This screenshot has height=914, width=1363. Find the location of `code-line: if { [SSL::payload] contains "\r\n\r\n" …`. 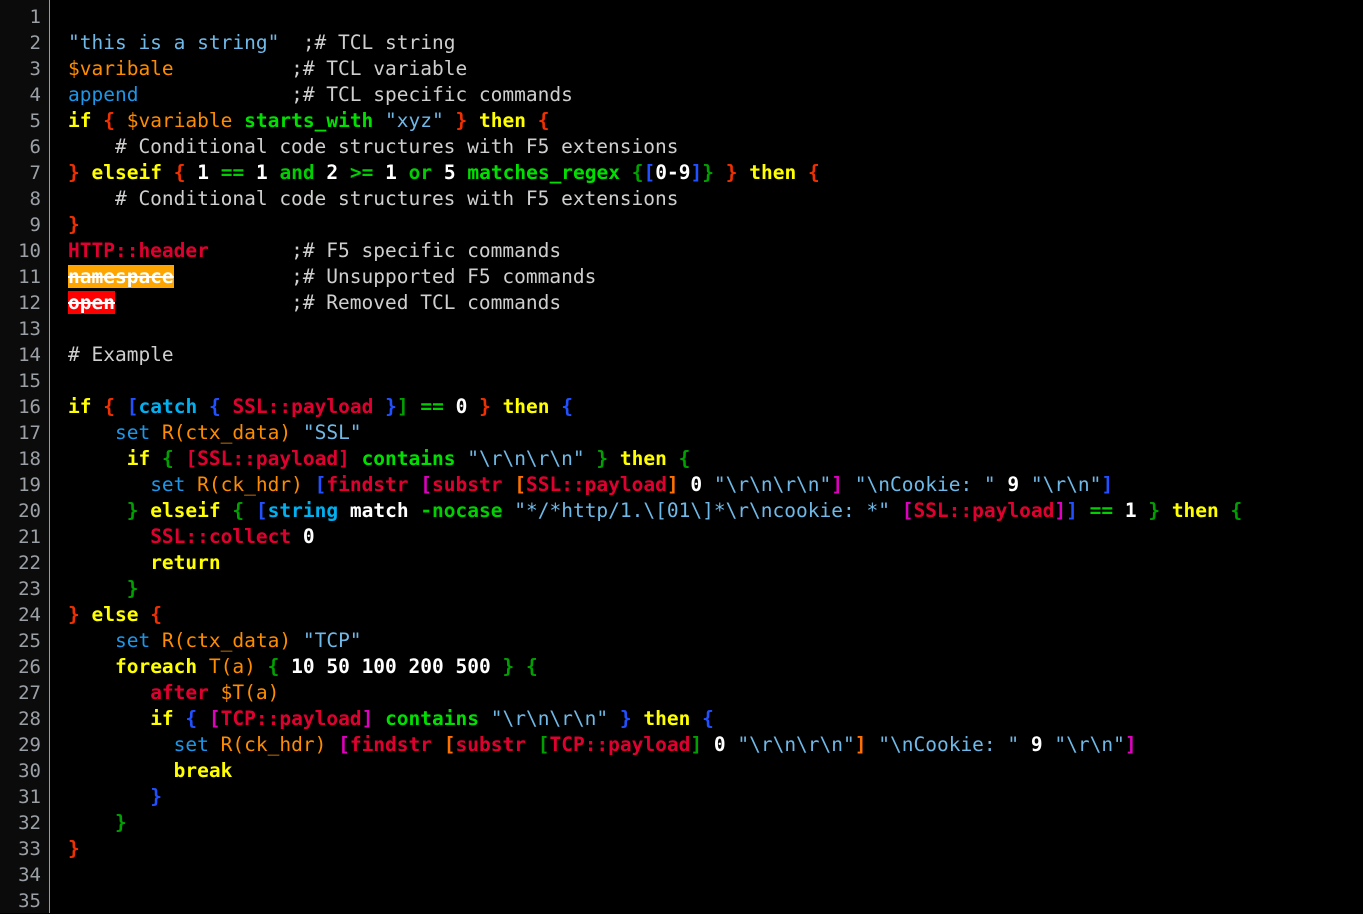

code-line: if { [SSL::payload] contains "\r\n\r\n" … is located at coordinates (715, 459).